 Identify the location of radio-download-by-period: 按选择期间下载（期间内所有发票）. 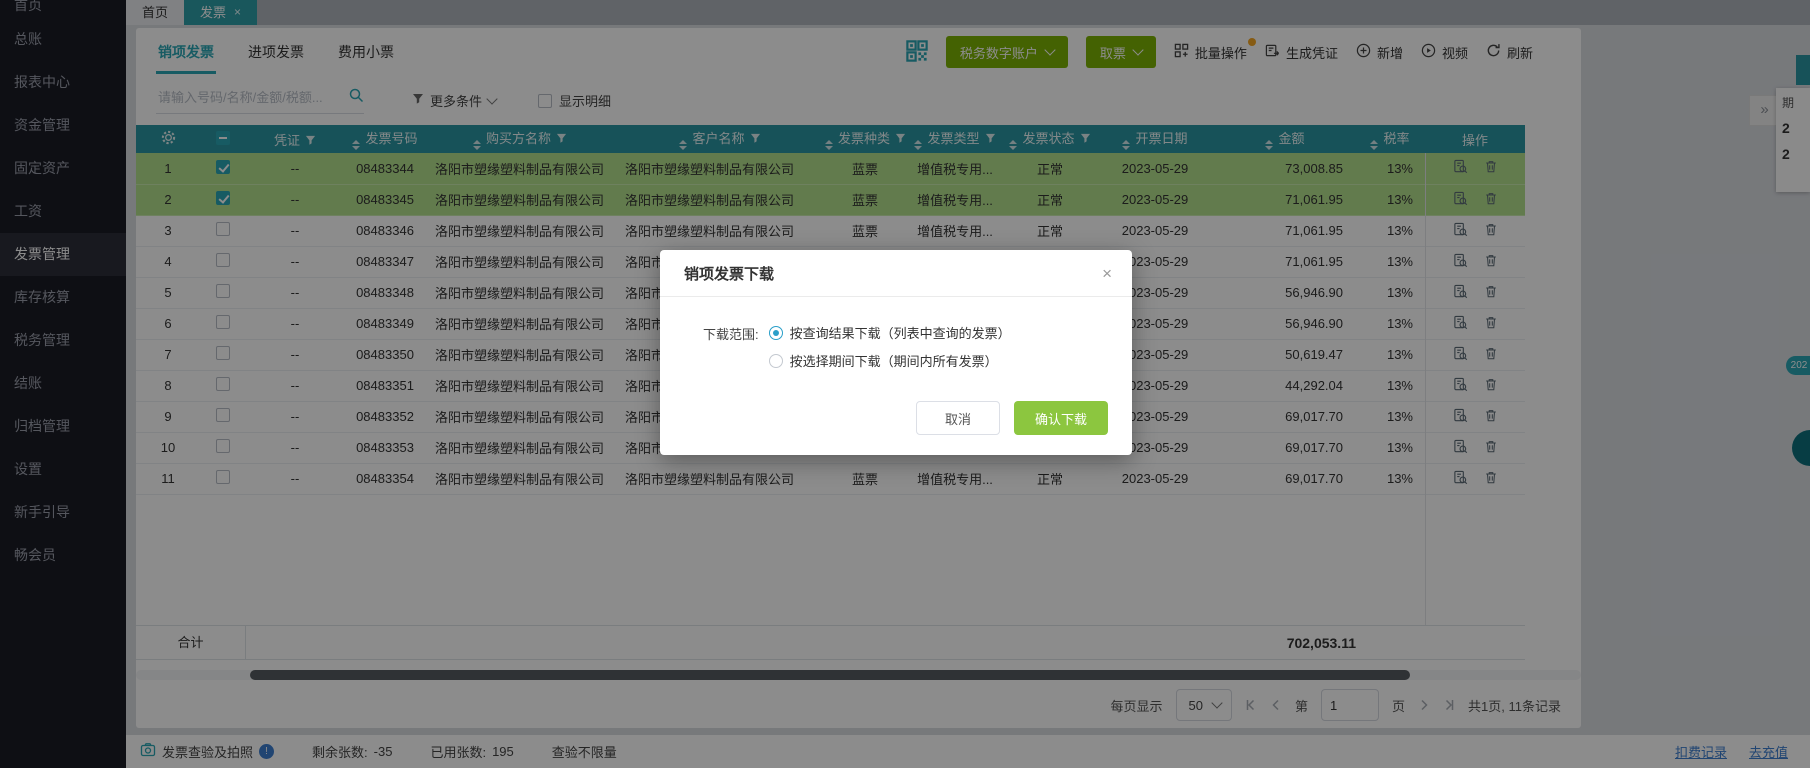
(889, 360).